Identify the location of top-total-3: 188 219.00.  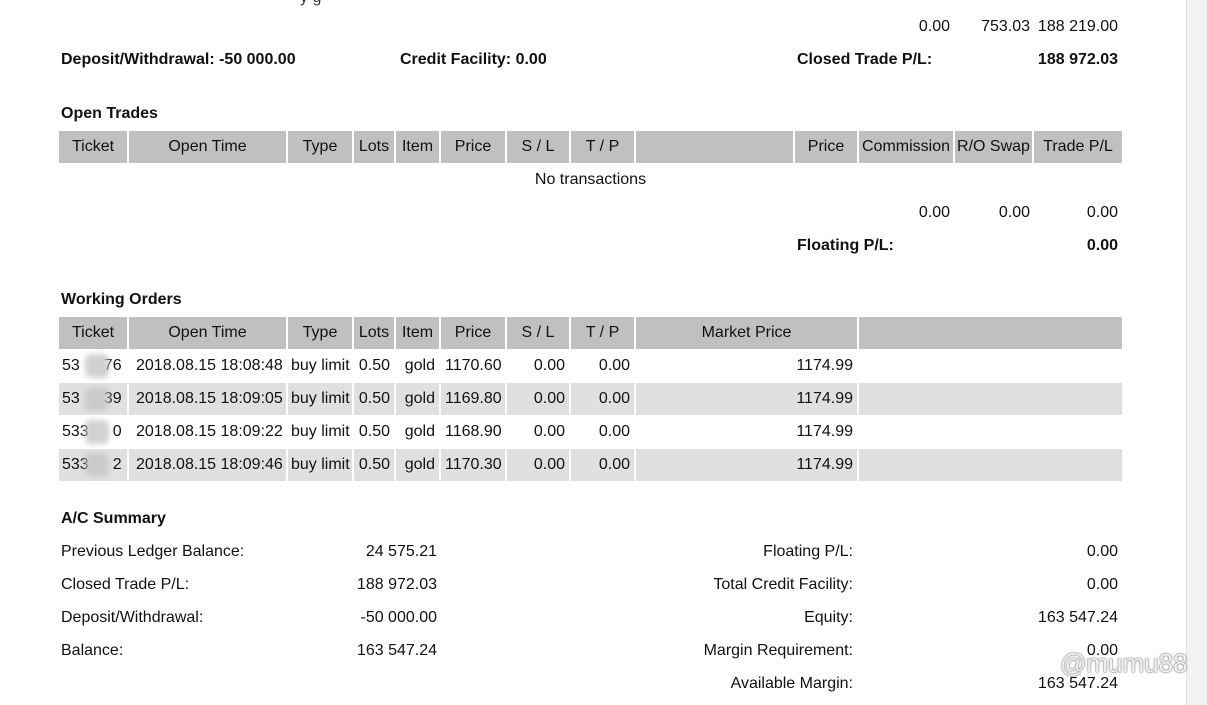
(1077, 26).